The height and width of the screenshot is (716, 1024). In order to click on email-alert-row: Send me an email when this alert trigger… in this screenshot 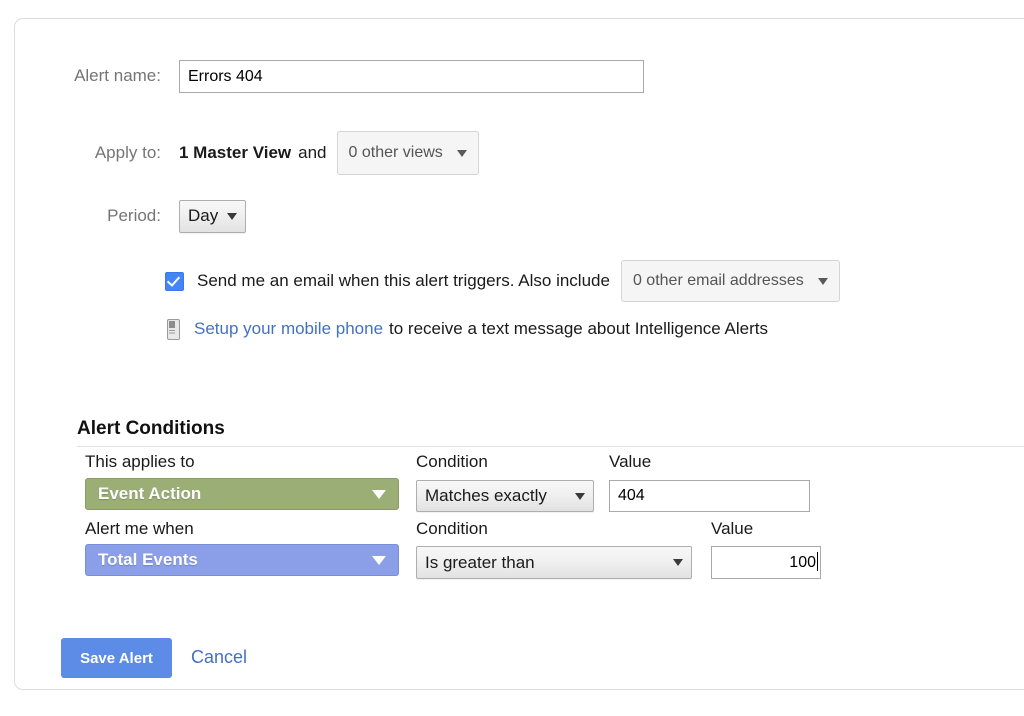, I will do `click(502, 281)`.